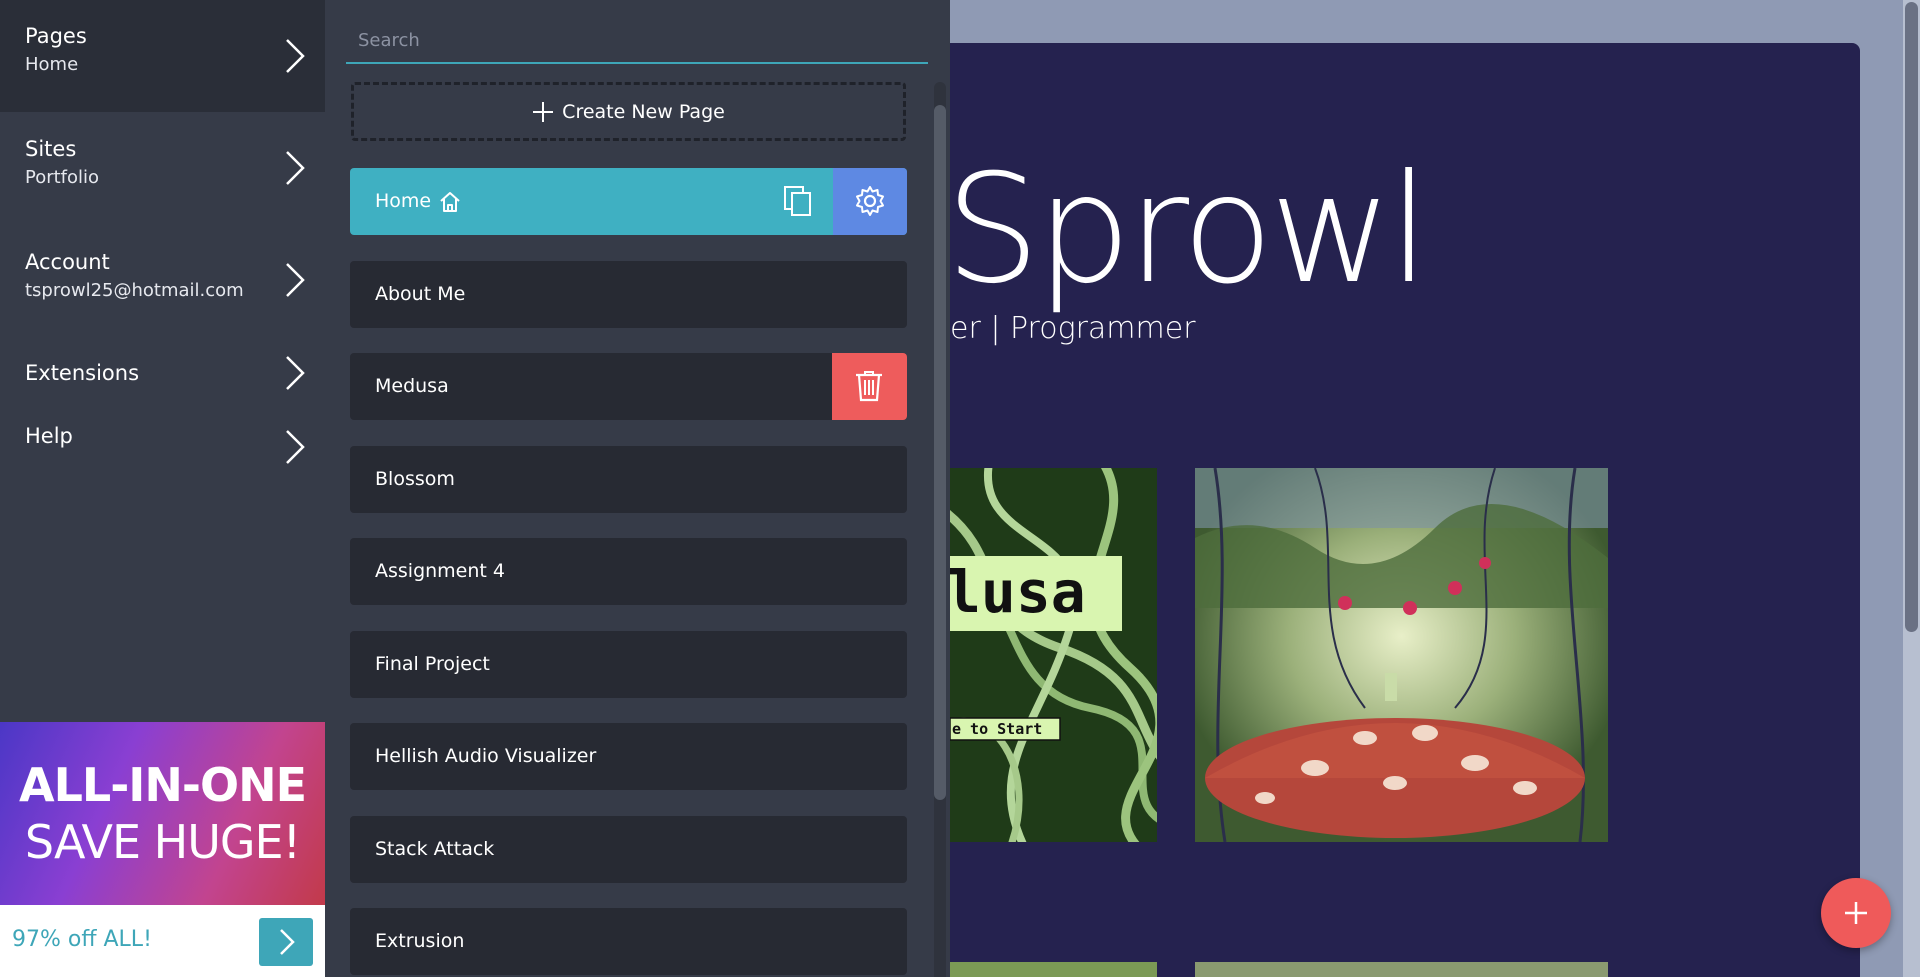  Describe the element at coordinates (997, 729) in the screenshot. I see `thumb1-subtext: e to Start` at that location.